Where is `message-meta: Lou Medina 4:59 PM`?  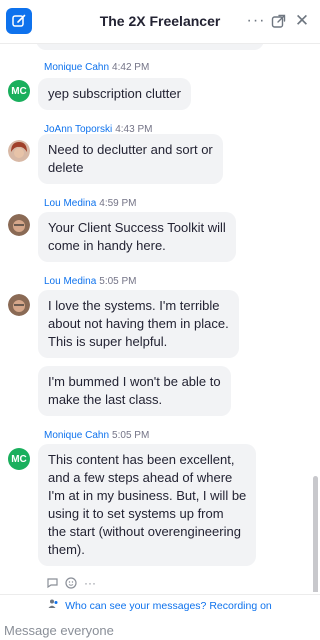
message-meta: Lou Medina 4:59 PM is located at coordinates (90, 203).